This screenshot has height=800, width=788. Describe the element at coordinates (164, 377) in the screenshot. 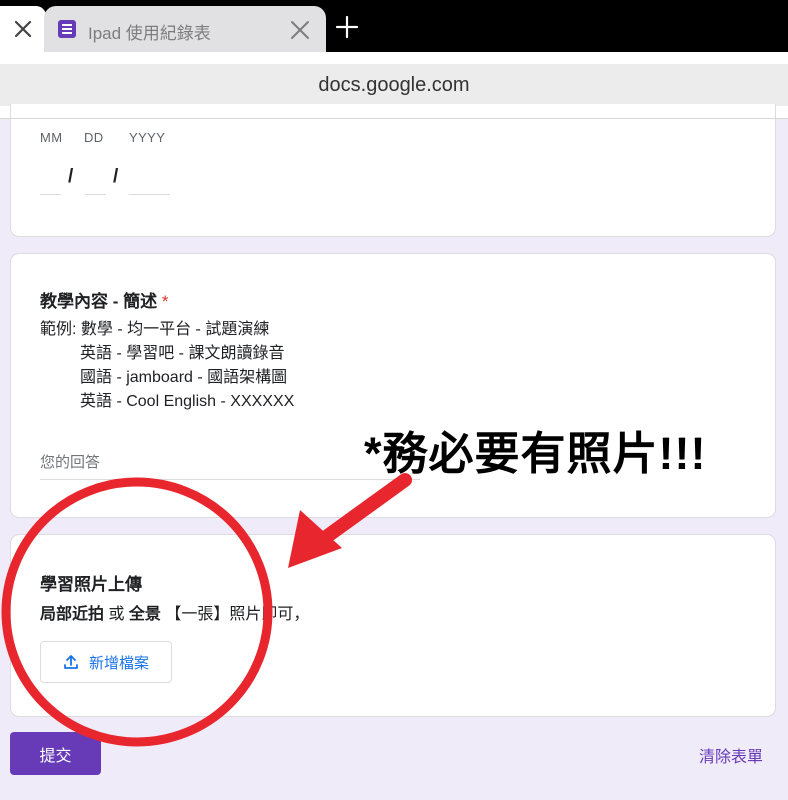

I see `description-line: 國語 - jamboard - 國語架構圖` at that location.